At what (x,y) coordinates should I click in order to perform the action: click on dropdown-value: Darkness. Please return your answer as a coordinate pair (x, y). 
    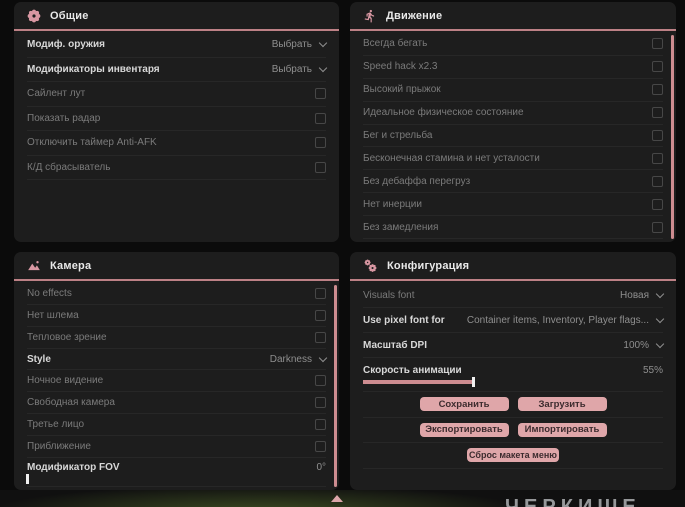
    Looking at the image, I should click on (290, 359).